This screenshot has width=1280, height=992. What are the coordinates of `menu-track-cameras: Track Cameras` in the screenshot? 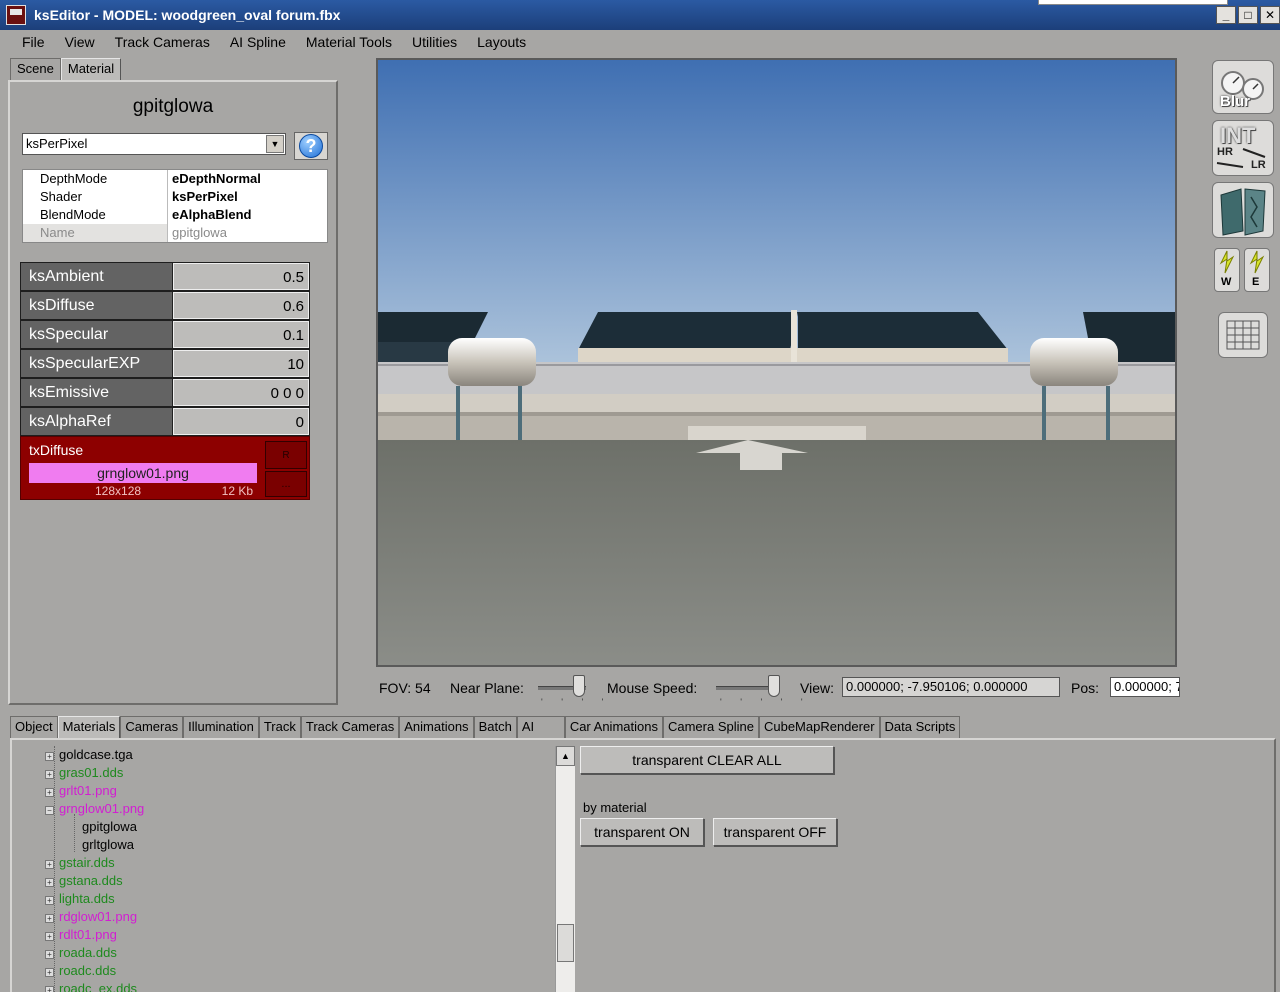 It's located at (162, 42).